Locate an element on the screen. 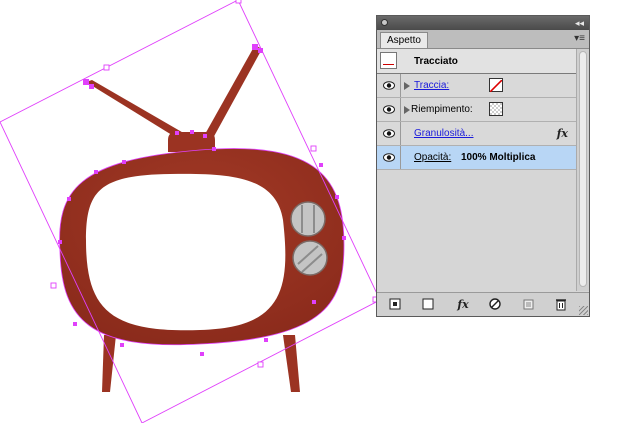  stroke-label: Traccia: is located at coordinates (431, 85).